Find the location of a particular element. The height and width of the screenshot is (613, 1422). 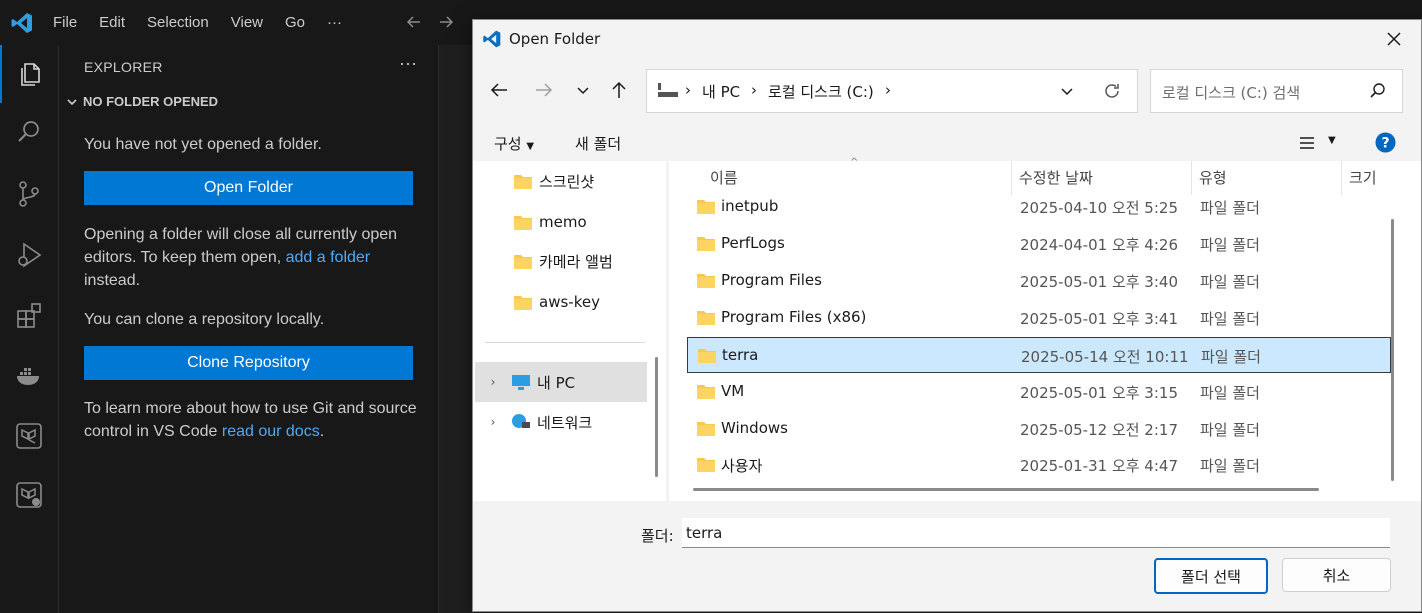

nav-label: 내 PC is located at coordinates (556, 382).